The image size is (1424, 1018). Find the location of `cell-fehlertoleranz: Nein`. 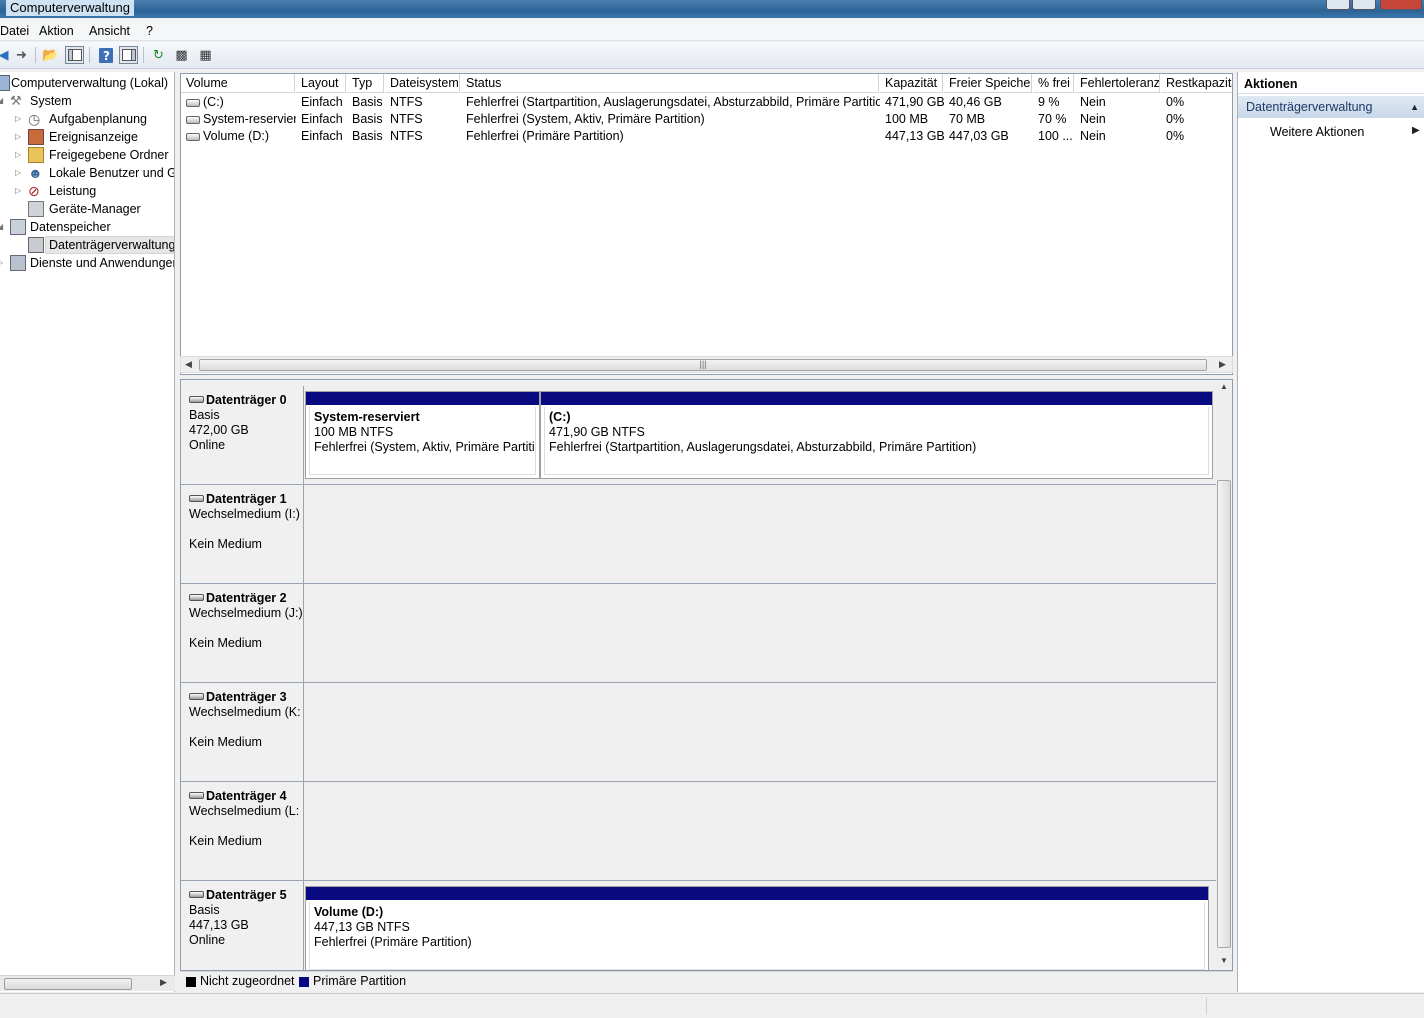

cell-fehlertoleranz: Nein is located at coordinates (1093, 119).